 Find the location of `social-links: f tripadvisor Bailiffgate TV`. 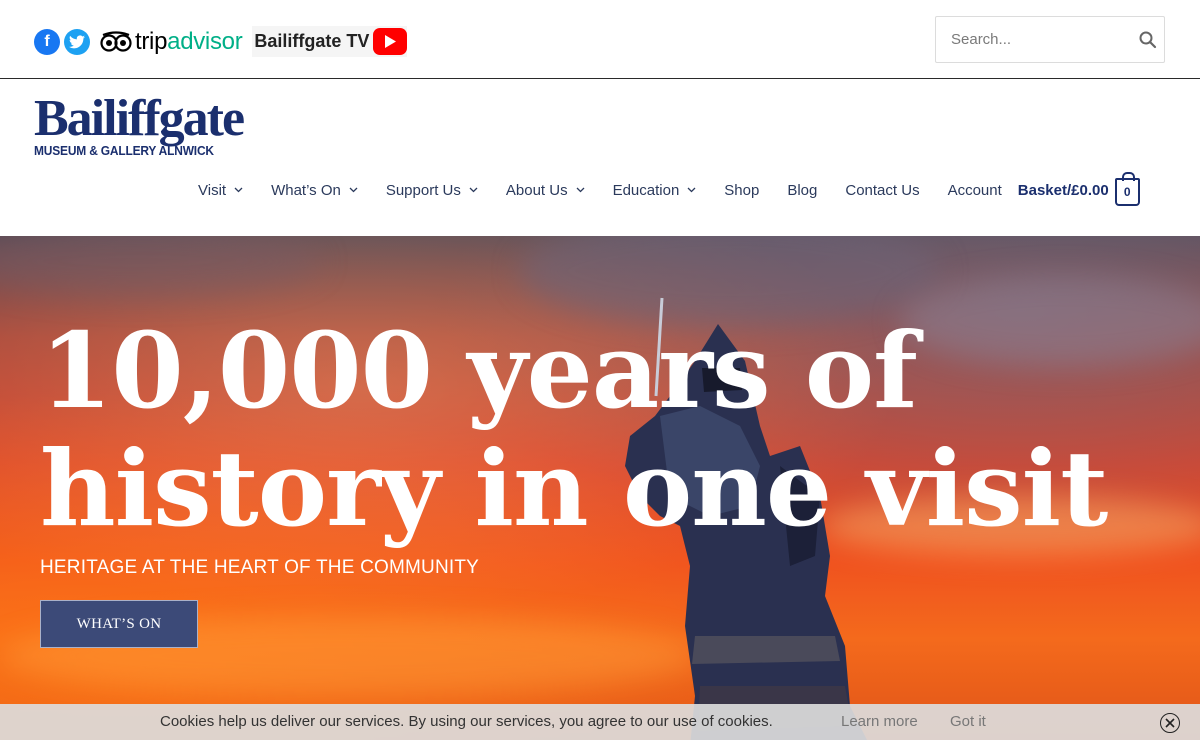

social-links: f tripadvisor Bailiffgate TV is located at coordinates (221, 41).